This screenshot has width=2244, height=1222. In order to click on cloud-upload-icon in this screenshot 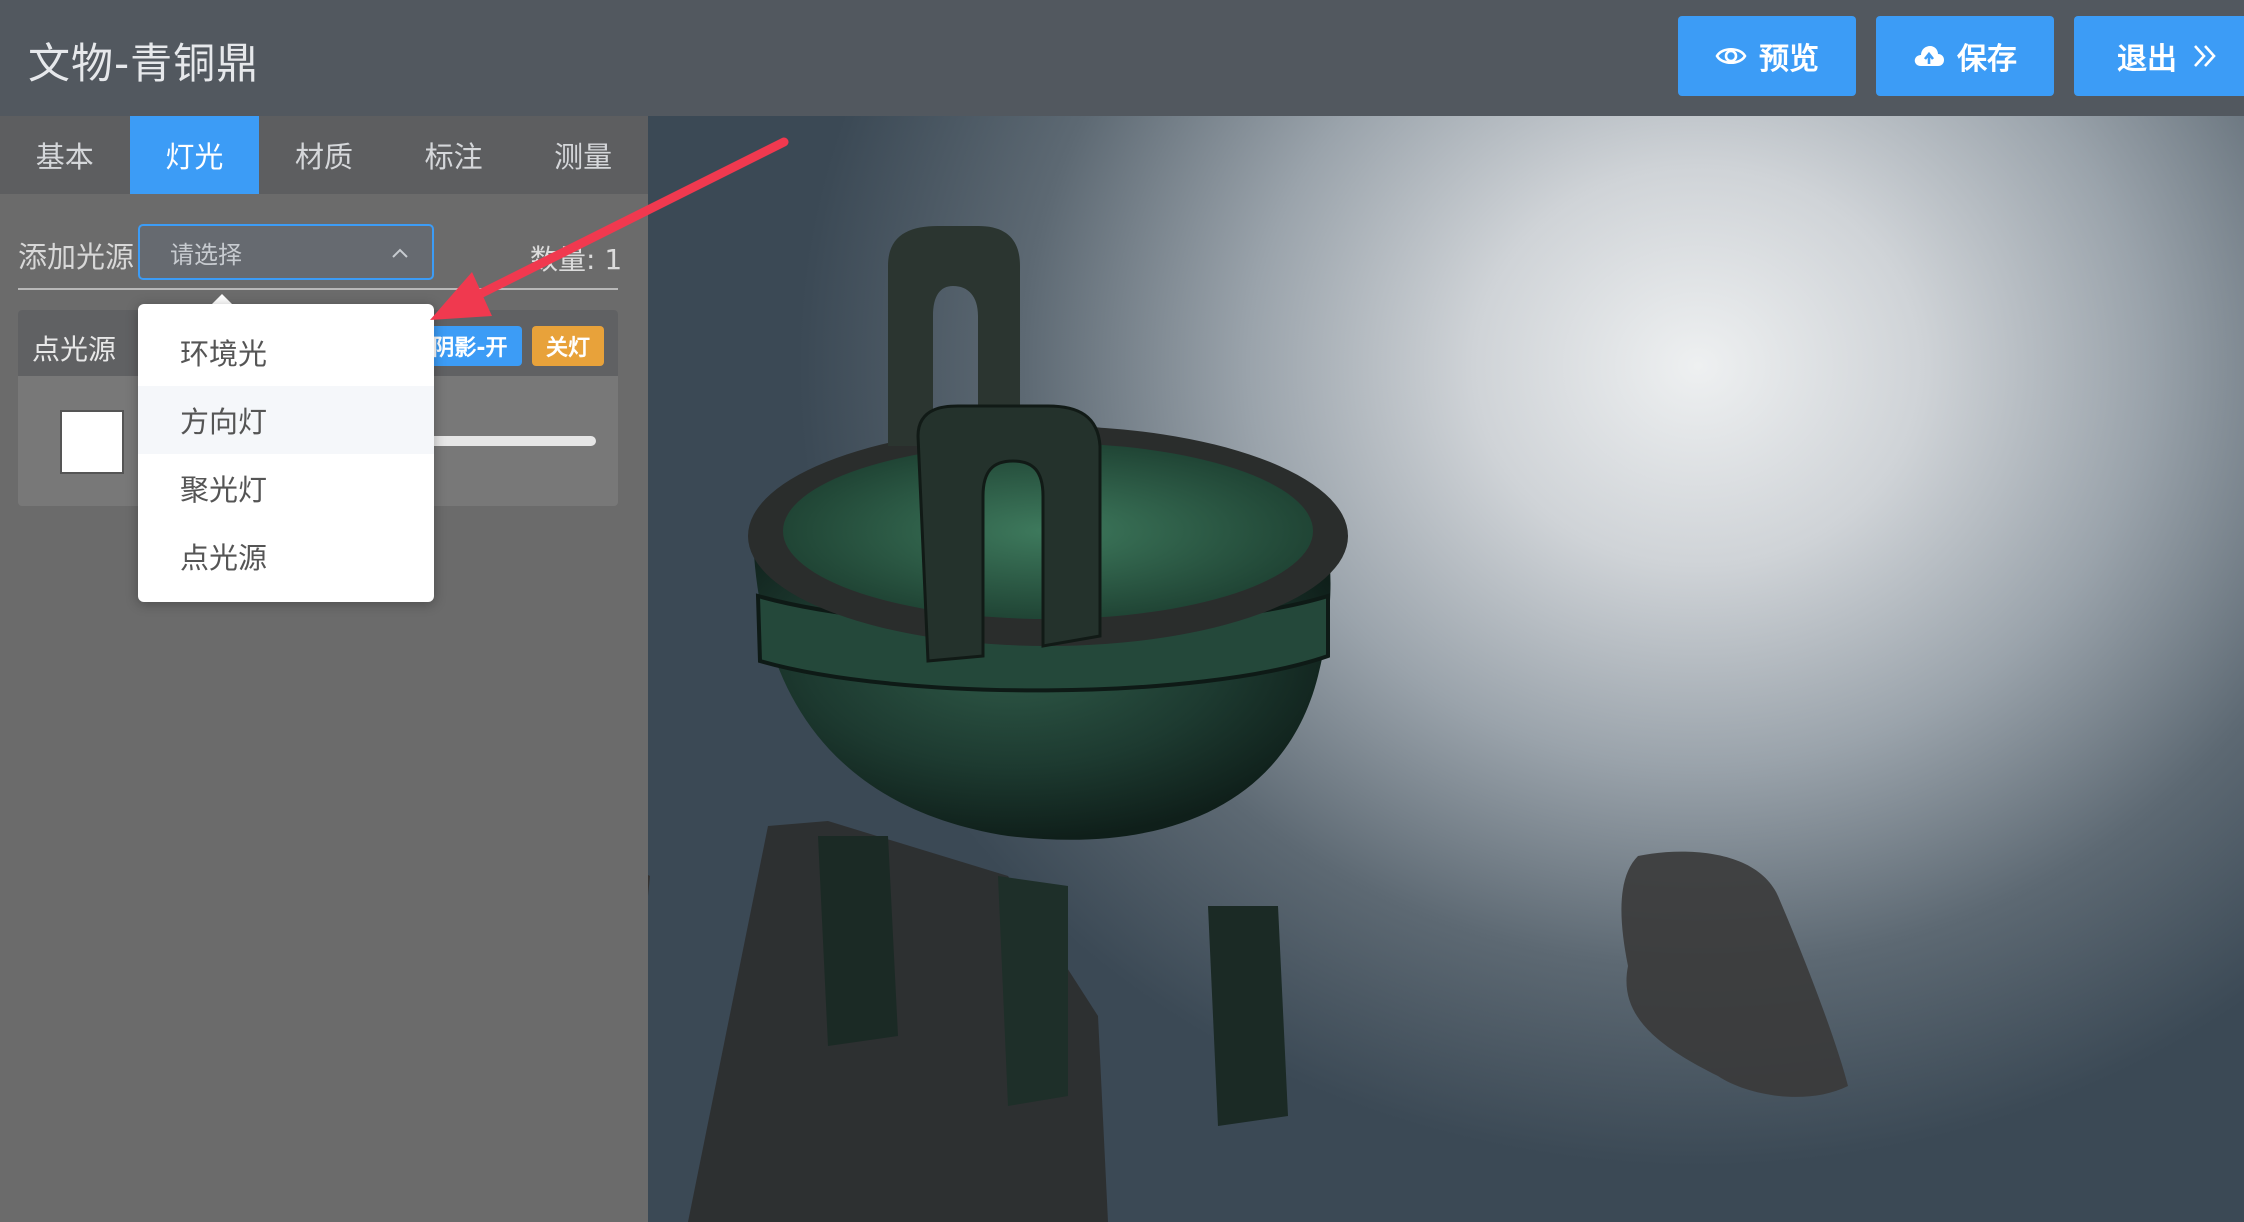, I will do `click(1929, 56)`.